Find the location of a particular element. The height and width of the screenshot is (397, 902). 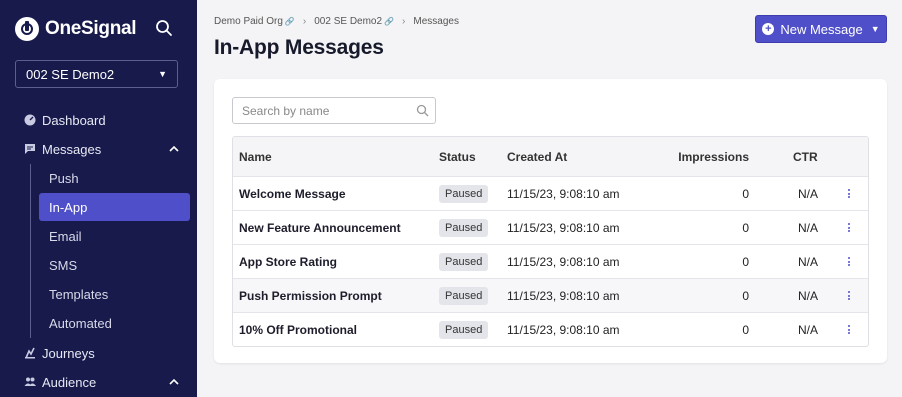

journeys-icon is located at coordinates (30, 353).